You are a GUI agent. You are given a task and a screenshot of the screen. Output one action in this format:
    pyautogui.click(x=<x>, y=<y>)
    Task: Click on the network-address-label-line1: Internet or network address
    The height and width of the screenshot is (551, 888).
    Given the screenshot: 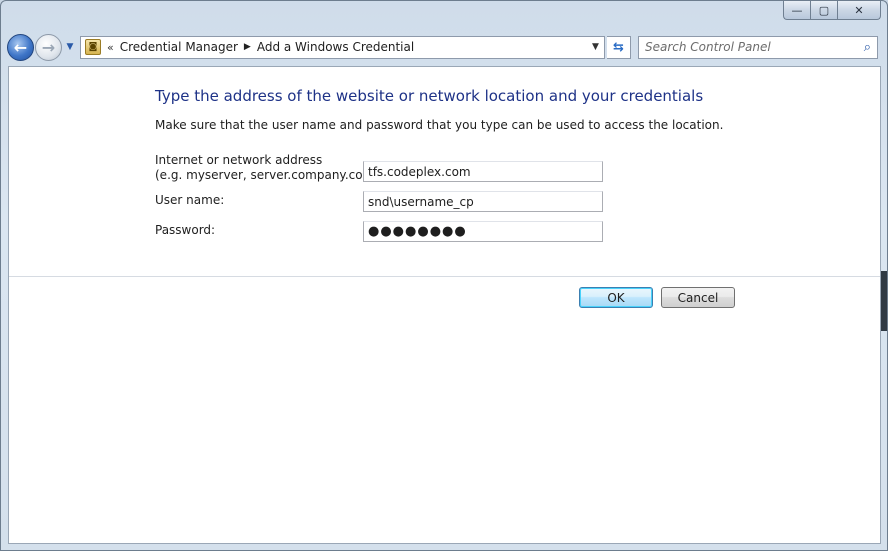 What is the action you would take?
    pyautogui.click(x=239, y=160)
    